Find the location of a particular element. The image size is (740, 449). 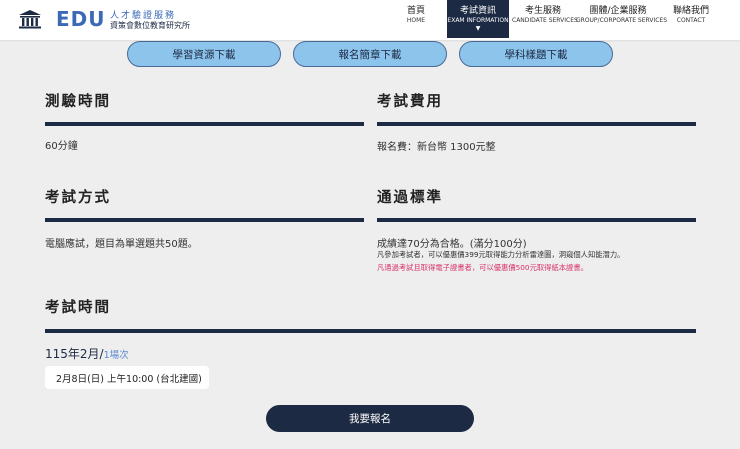

nav-home-sublabel: HOME is located at coordinates (416, 20).